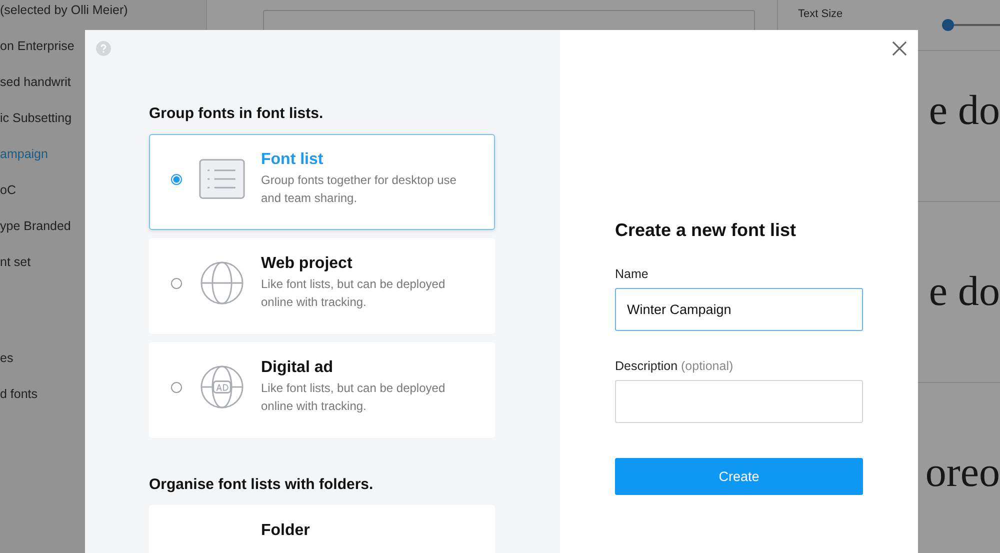 This screenshot has width=1000, height=553. What do you see at coordinates (292, 160) in the screenshot?
I see `option-title: Font list` at bounding box center [292, 160].